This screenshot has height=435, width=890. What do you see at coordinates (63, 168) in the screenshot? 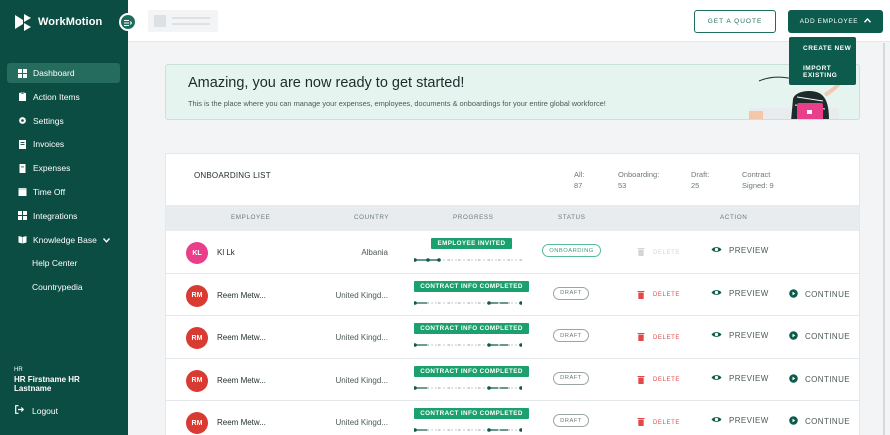
I see `sidebar-item-expenses: Expenses` at bounding box center [63, 168].